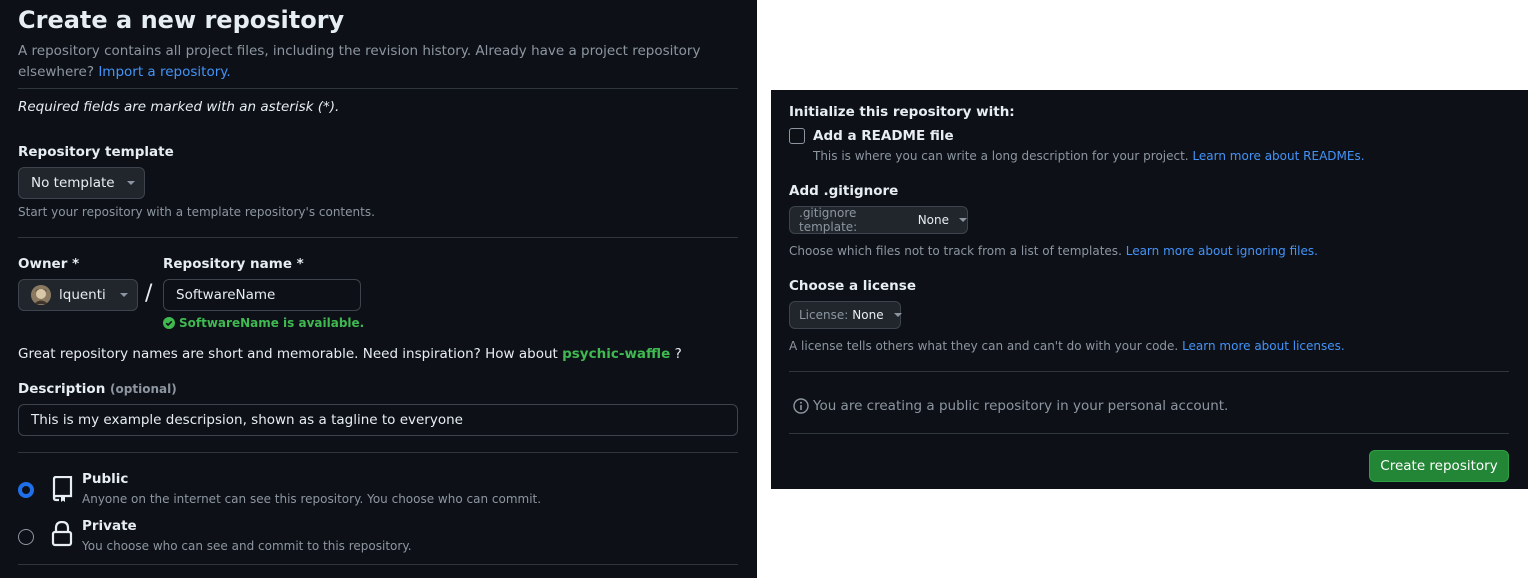 The width and height of the screenshot is (1529, 578). Describe the element at coordinates (797, 136) in the screenshot. I see `readme-checkbox` at that location.